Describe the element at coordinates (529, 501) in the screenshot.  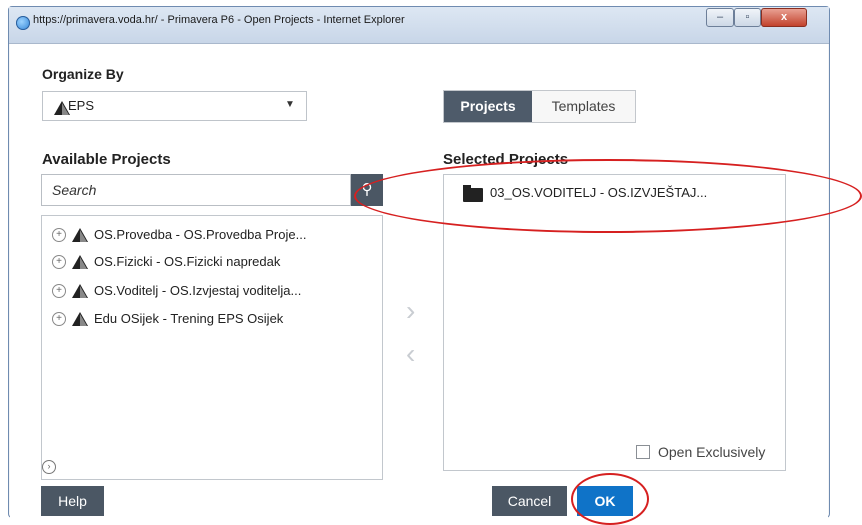
I see `cancel-button: Cancel` at that location.